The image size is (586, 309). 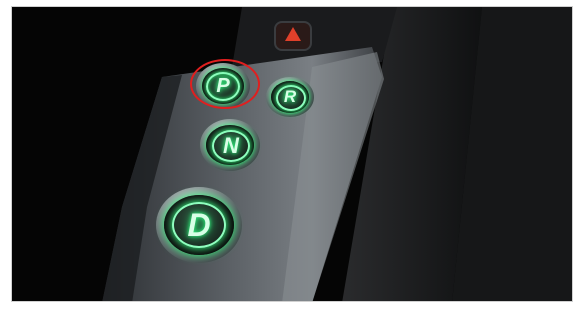 What do you see at coordinates (230, 145) in the screenshot?
I see `neutral-button: N` at bounding box center [230, 145].